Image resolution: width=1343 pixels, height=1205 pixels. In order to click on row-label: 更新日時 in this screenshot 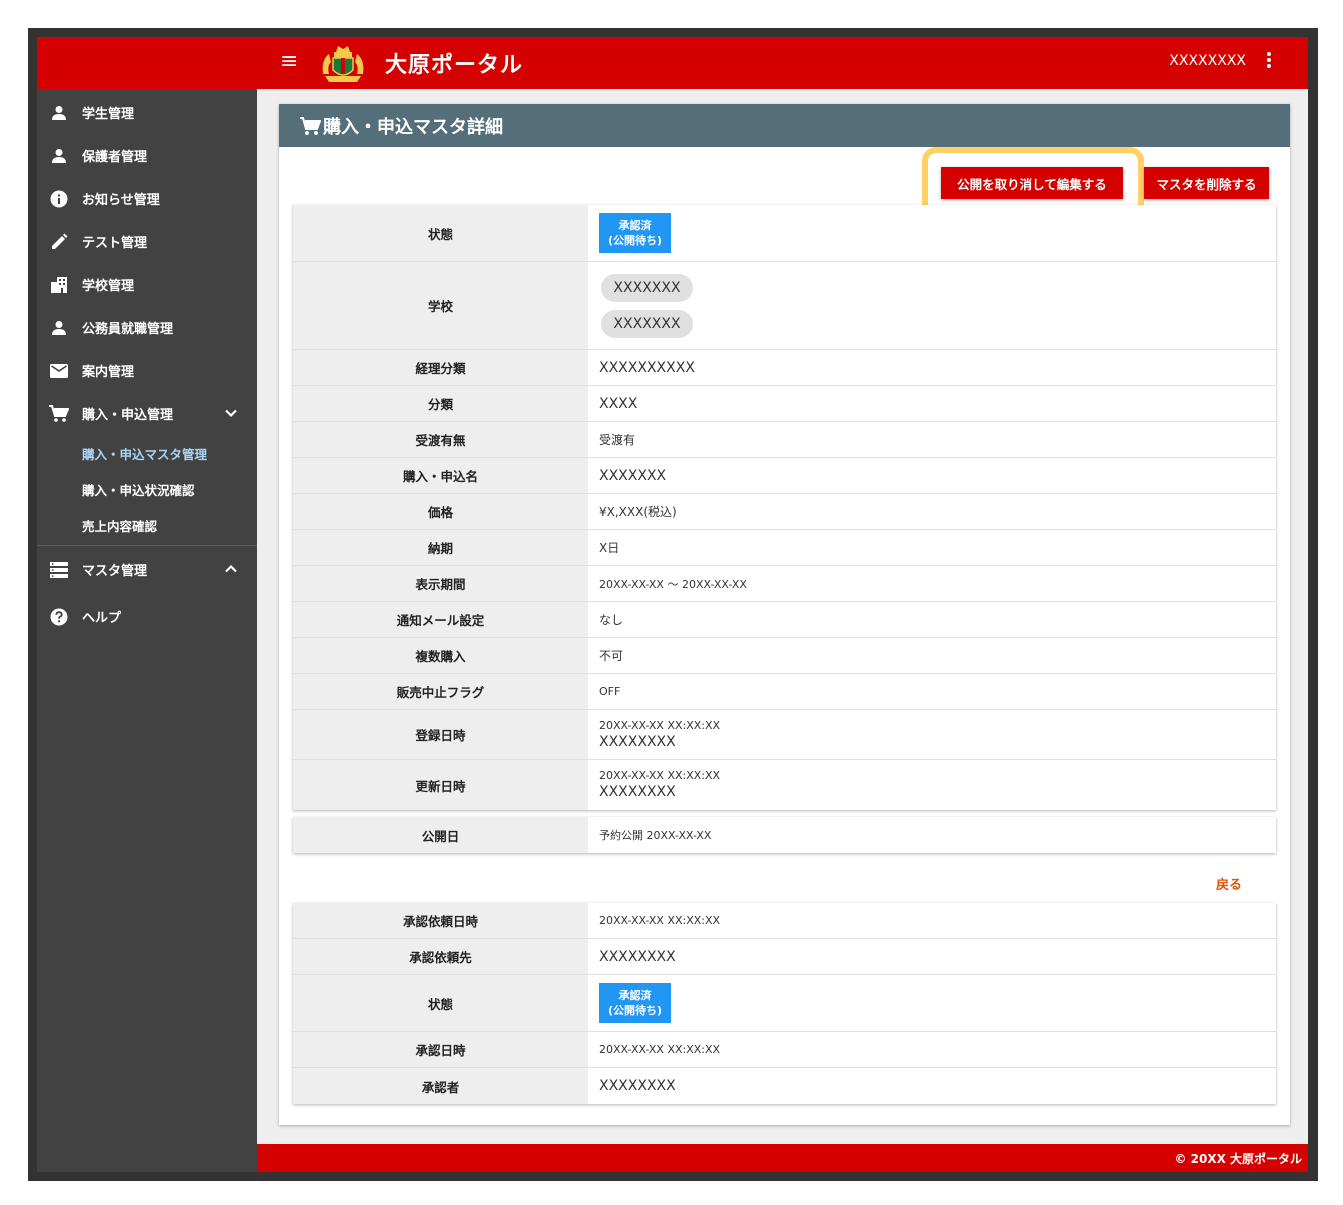, I will do `click(440, 785)`.